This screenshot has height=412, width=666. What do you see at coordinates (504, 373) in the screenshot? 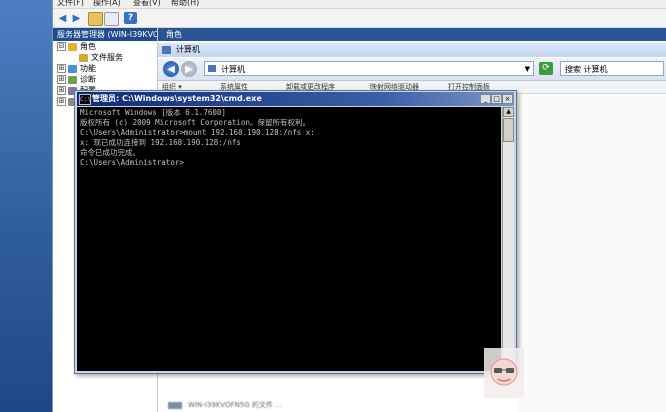
I see `watermark-logo` at bounding box center [504, 373].